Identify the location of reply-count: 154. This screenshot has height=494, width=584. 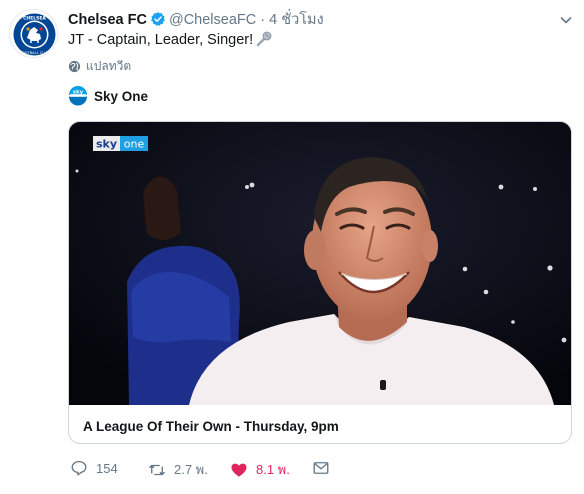
(107, 468).